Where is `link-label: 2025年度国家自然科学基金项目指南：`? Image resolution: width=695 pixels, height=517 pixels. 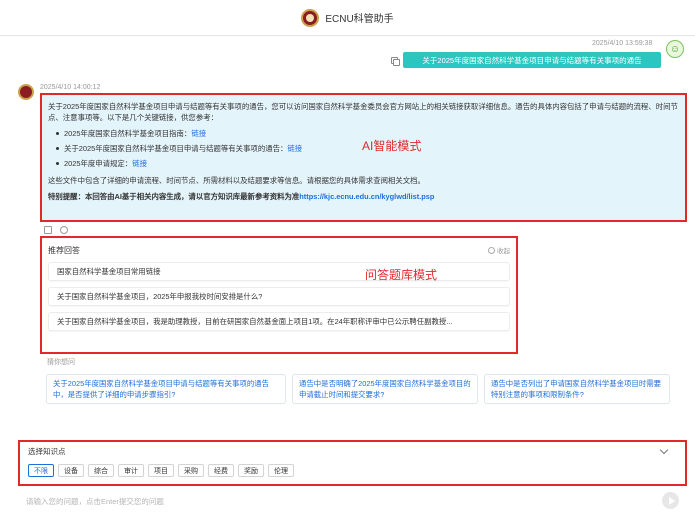 link-label: 2025年度国家自然科学基金项目指南： is located at coordinates (128, 133).